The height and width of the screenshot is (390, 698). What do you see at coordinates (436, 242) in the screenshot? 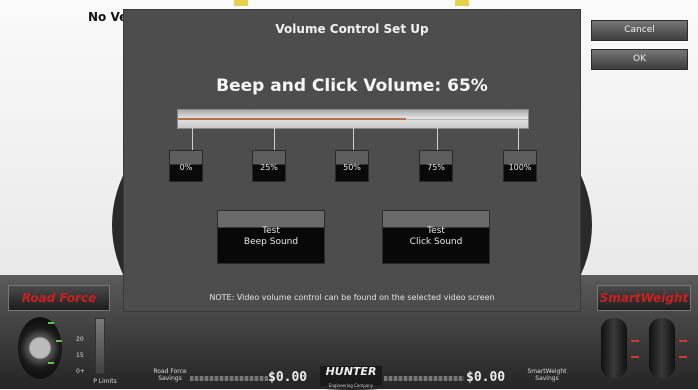
I see `test-click-line2: Click Sound` at bounding box center [436, 242].